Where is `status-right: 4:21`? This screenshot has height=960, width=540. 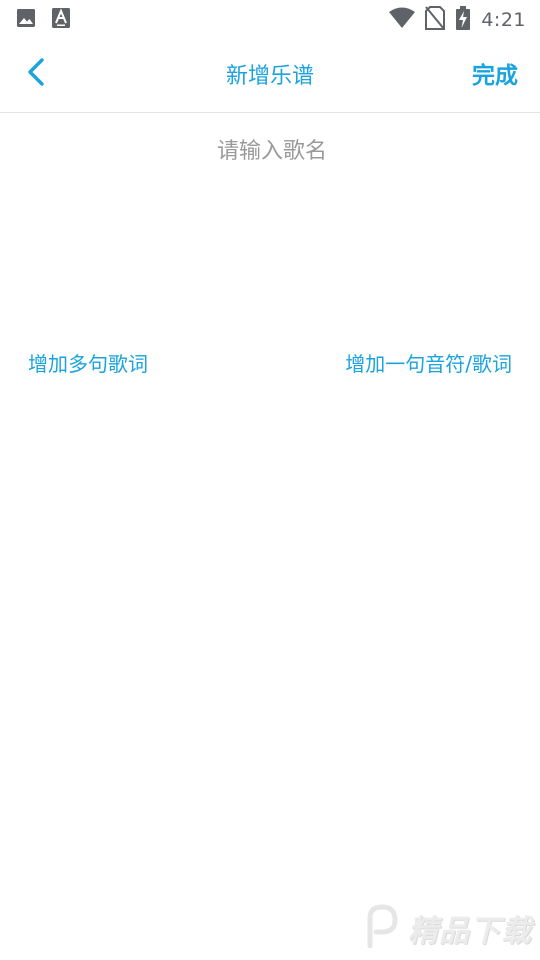
status-right: 4:21 is located at coordinates (457, 20).